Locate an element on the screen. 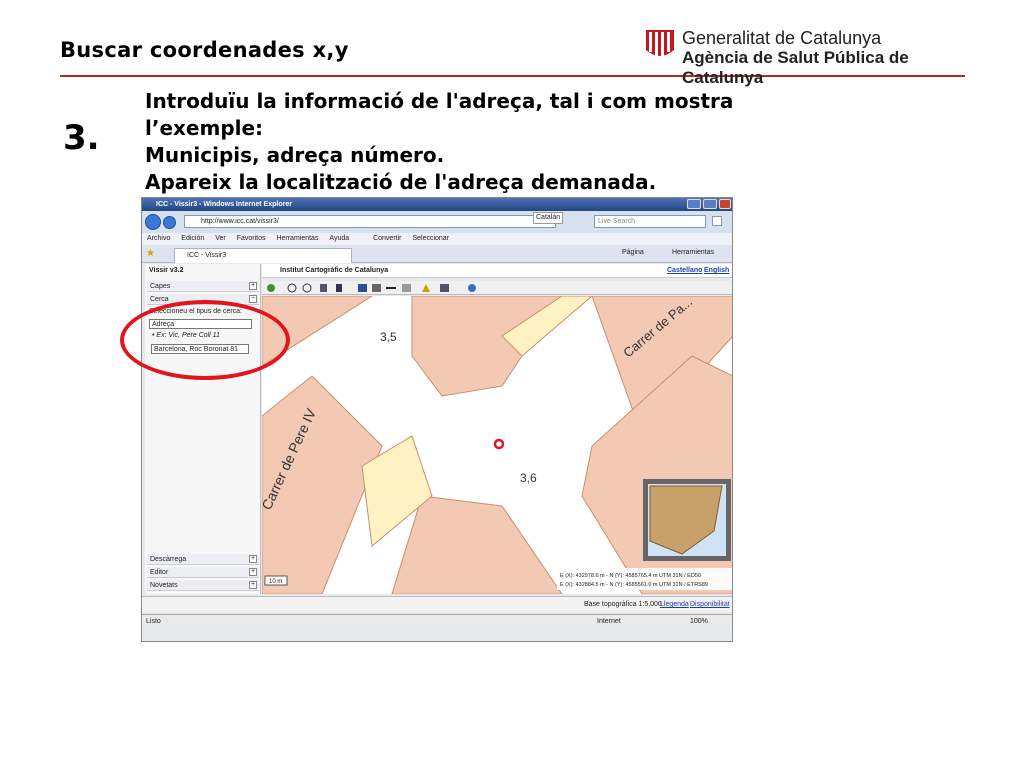 The width and height of the screenshot is (1024, 768). tab-bar: ★ ICC - Vissir3 Página Herramientas is located at coordinates (437, 254).